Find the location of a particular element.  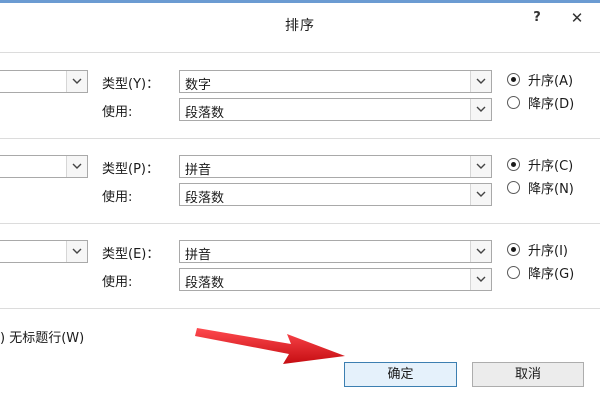

desc-label-1: 降序(D) is located at coordinates (551, 104).